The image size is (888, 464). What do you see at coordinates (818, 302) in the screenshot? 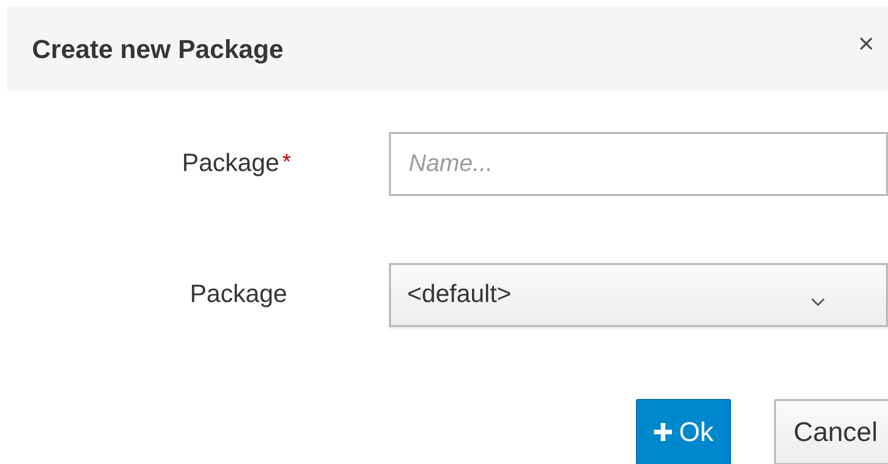
I see `chevron-down-icon` at bounding box center [818, 302].